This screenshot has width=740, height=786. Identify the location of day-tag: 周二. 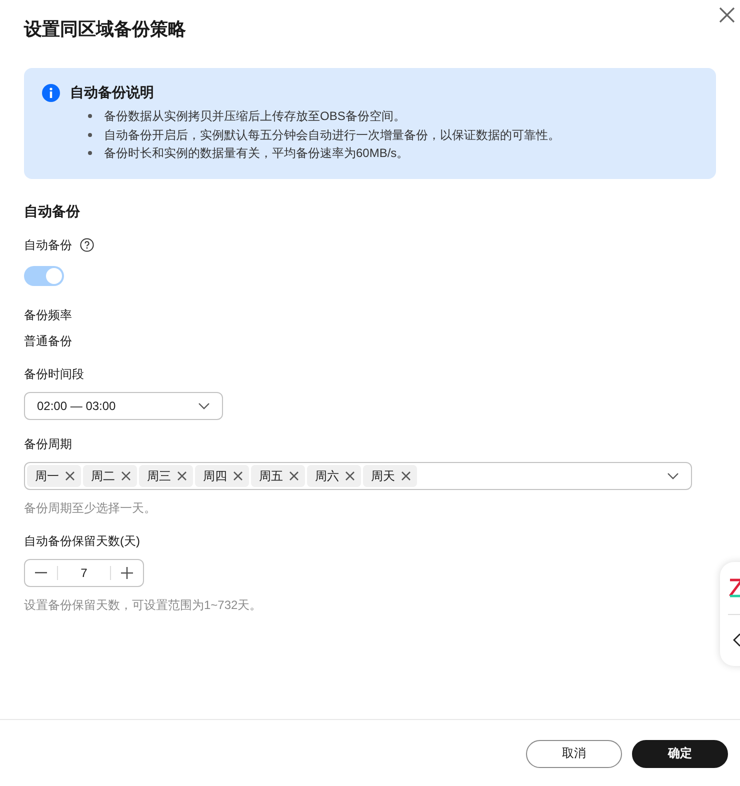
(110, 476).